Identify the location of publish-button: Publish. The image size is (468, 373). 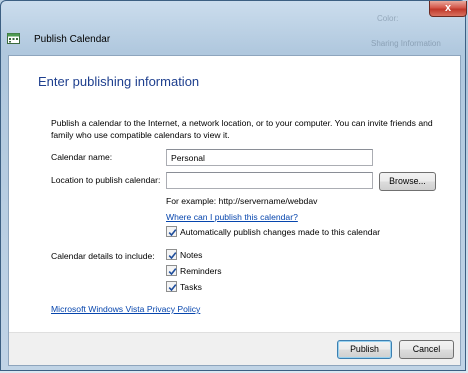
(364, 349).